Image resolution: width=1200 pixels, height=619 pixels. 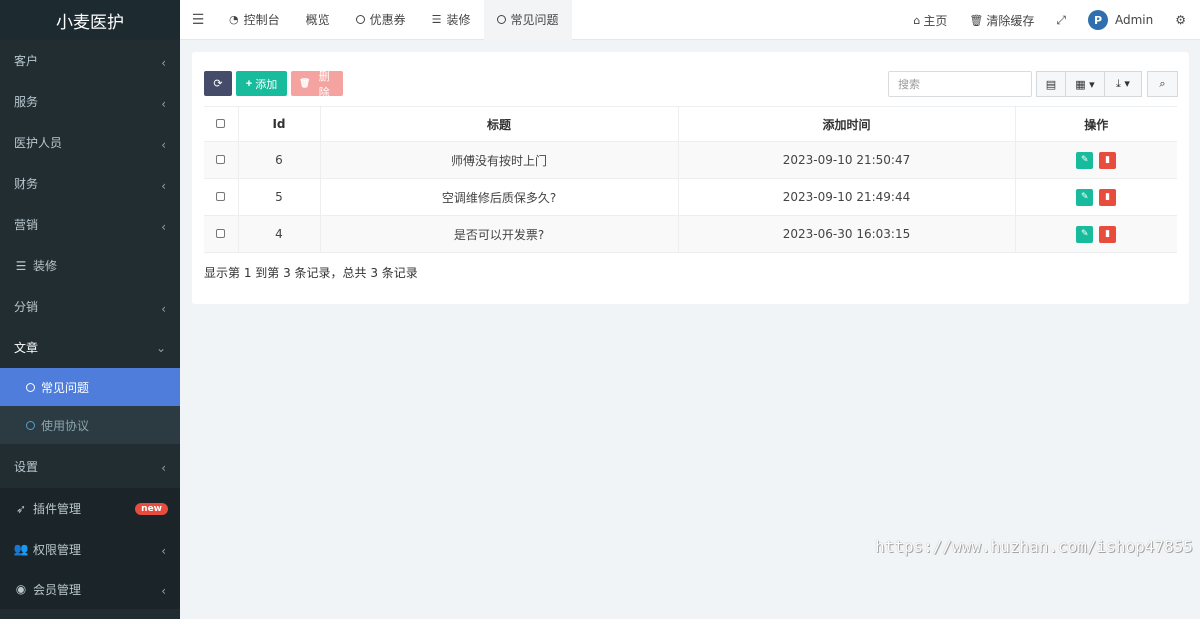 I want to click on clear-cache-button: 🗑 清除缓存, so click(x=1001, y=20).